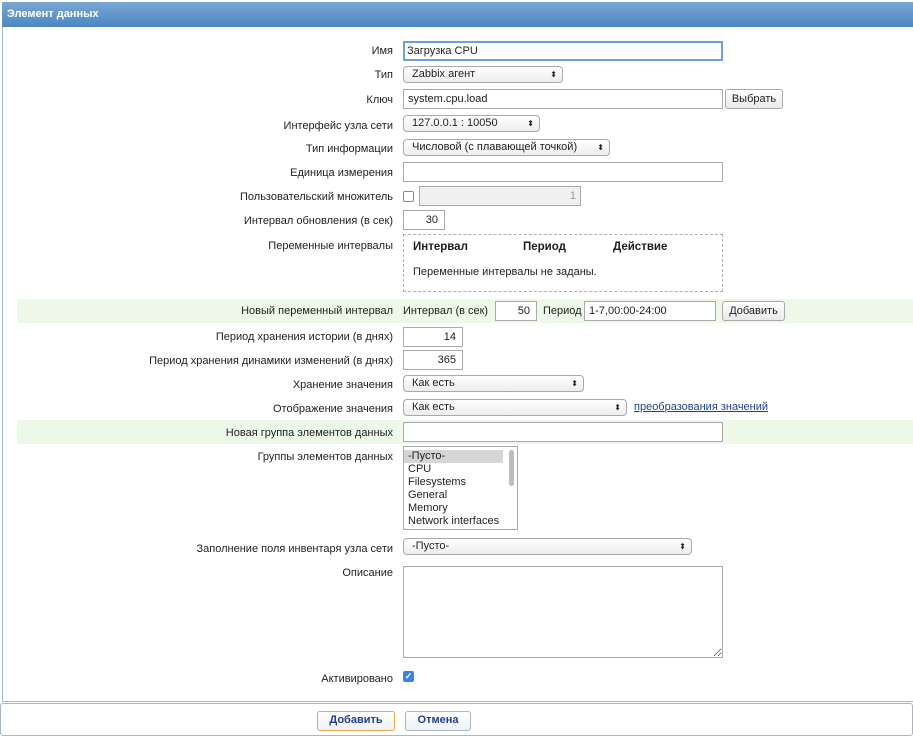  What do you see at coordinates (493, 383) in the screenshot?
I see `store-value-select: Как есть ⬍` at bounding box center [493, 383].